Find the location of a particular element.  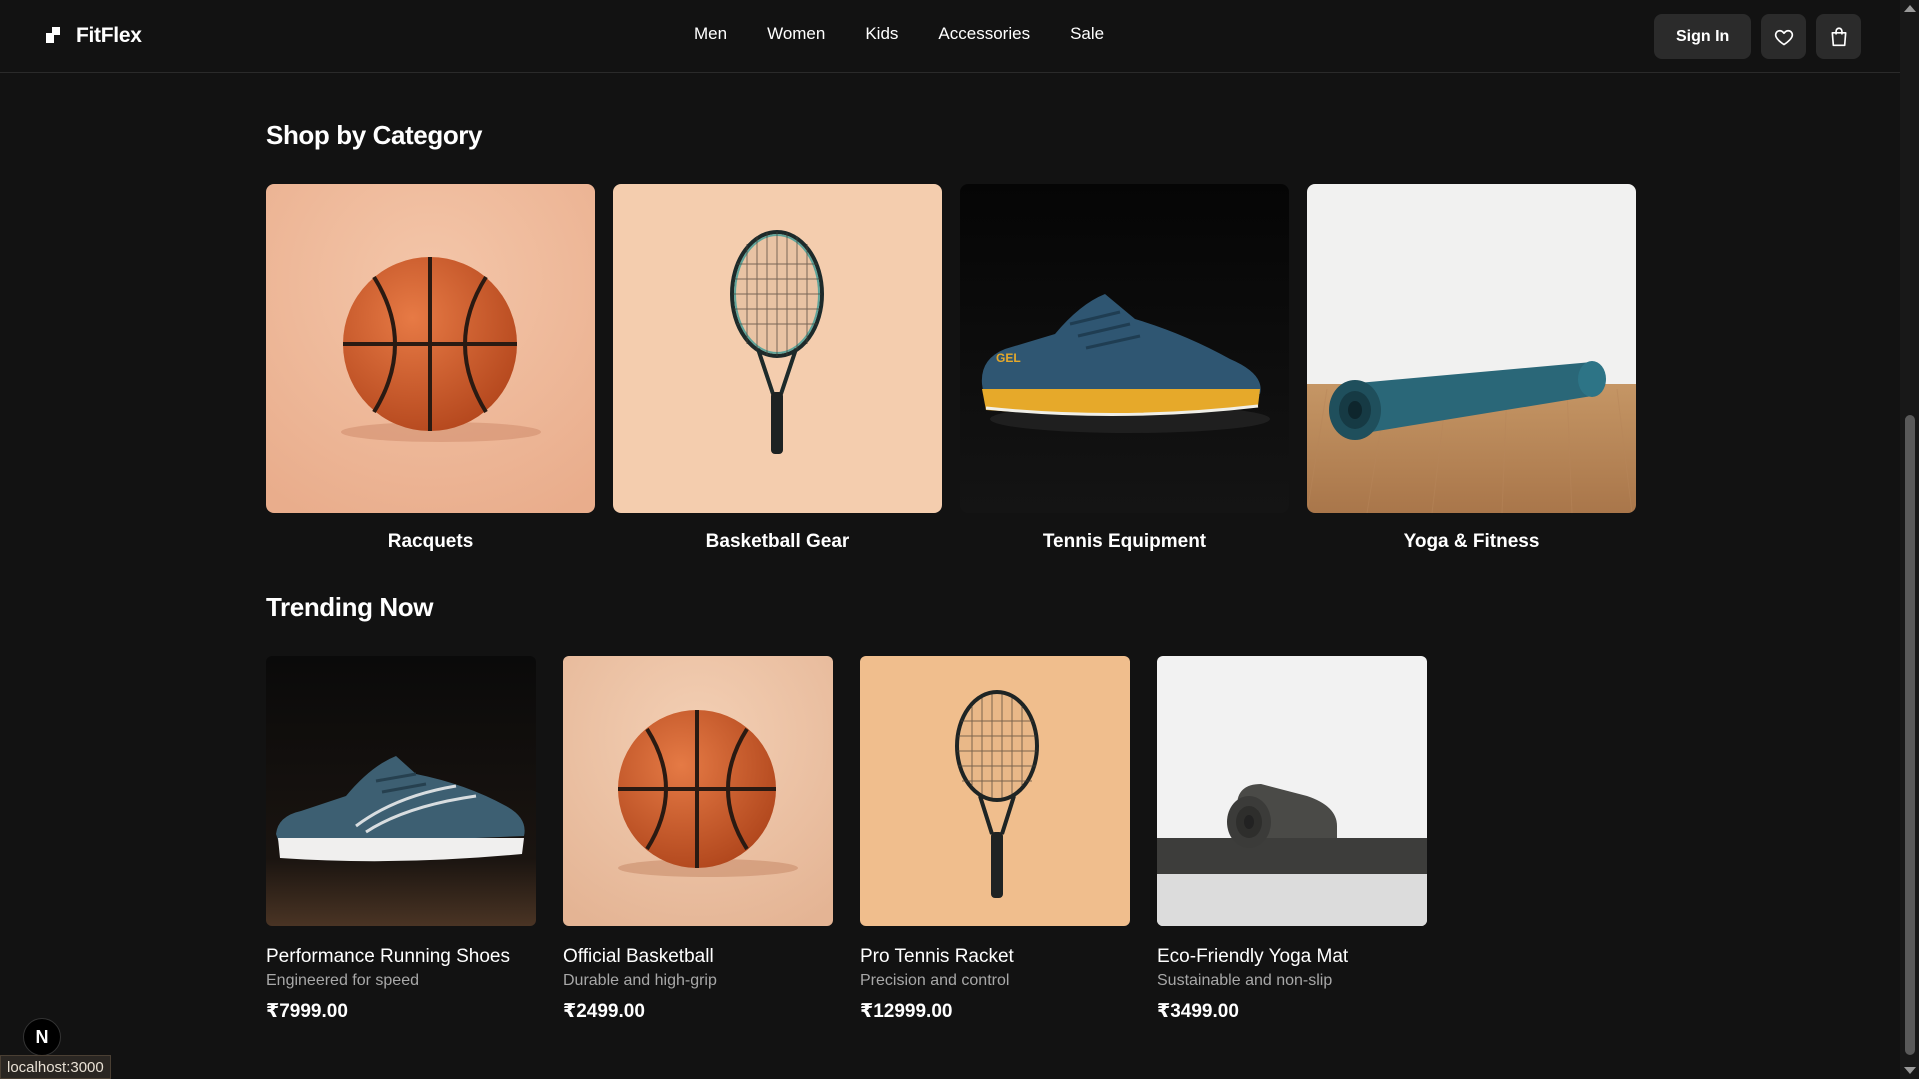

brand-logo: FitFlex is located at coordinates (94, 36).